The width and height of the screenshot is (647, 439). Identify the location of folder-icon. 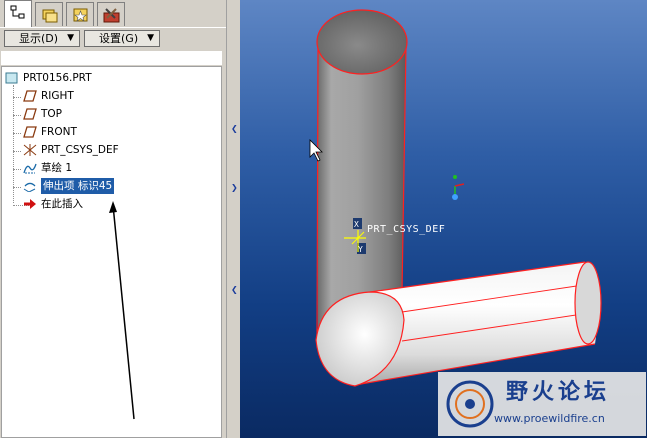
(50, 16).